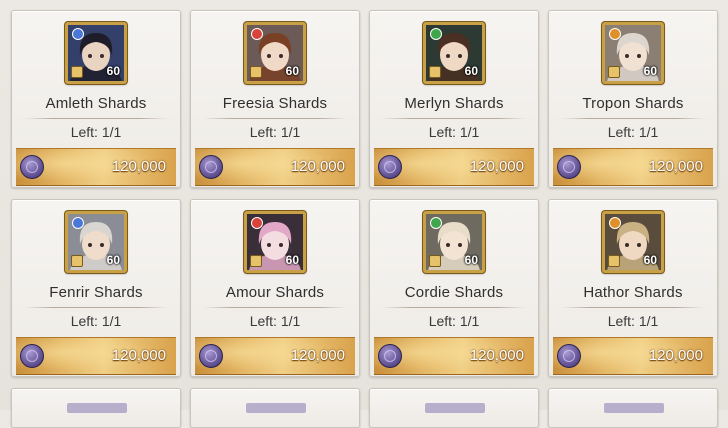 Image resolution: width=728 pixels, height=428 pixels. Describe the element at coordinates (454, 103) in the screenshot. I see `item-name: Merlyn Shards` at that location.